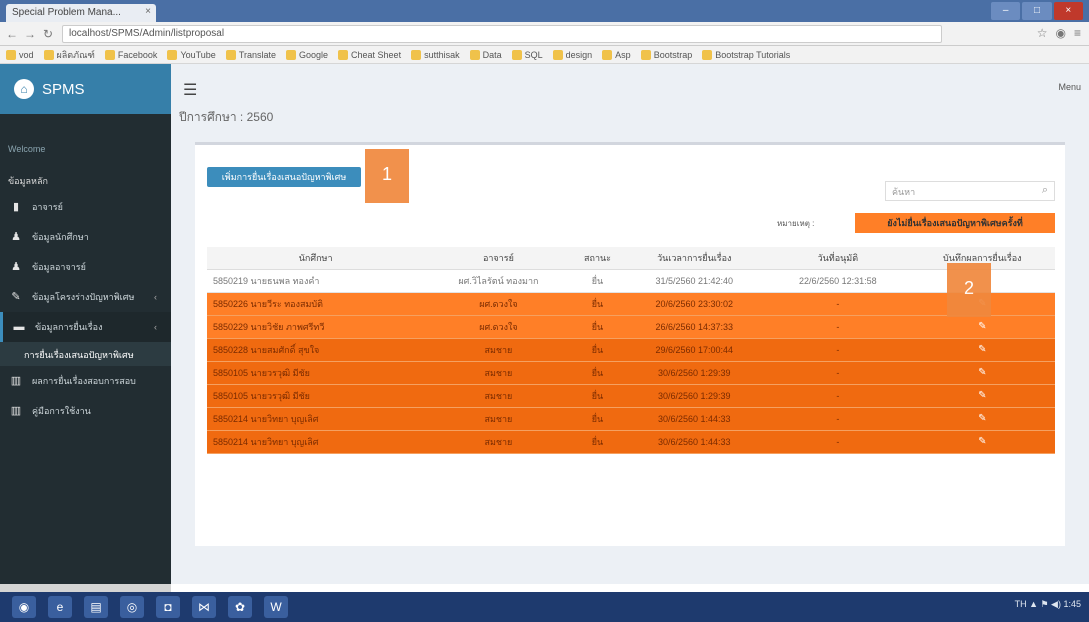  Describe the element at coordinates (1069, 87) in the screenshot. I see `top-menu-link: Menu` at that location.